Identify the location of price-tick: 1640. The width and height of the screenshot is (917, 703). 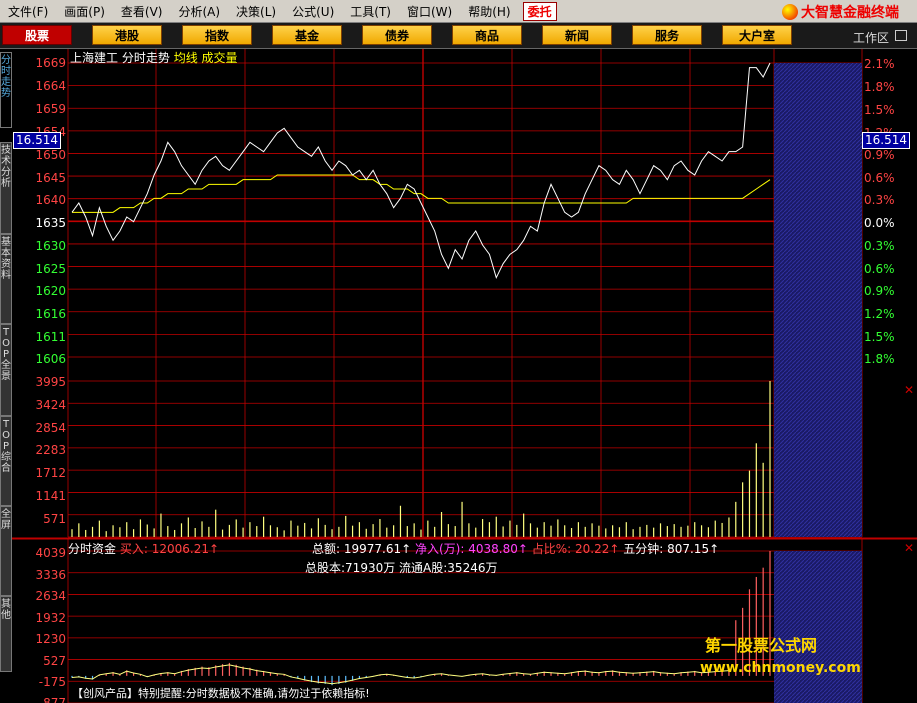
(50, 200).